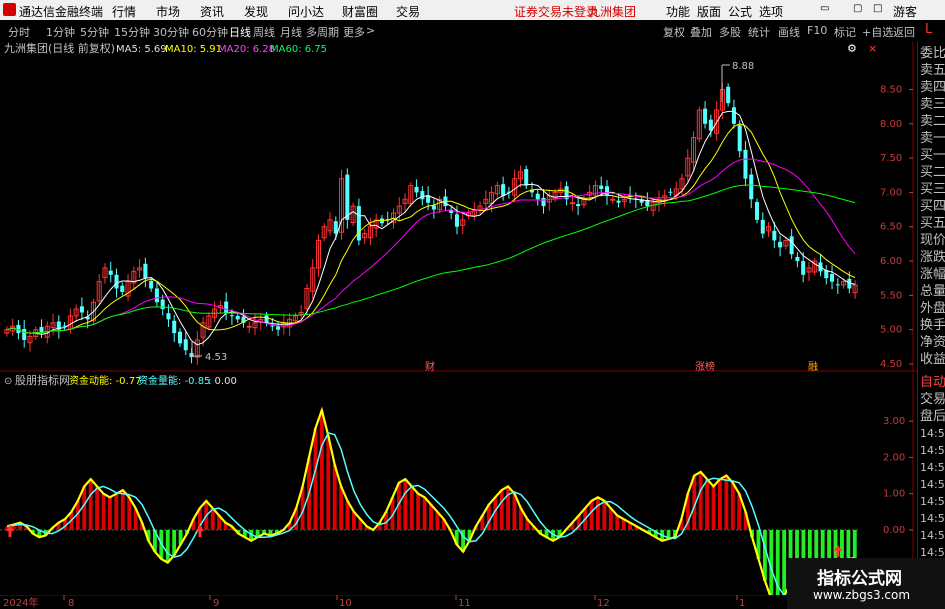 This screenshot has width=945, height=609. What do you see at coordinates (168, 11) in the screenshot?
I see `menu-shichang: 市场` at bounding box center [168, 11].